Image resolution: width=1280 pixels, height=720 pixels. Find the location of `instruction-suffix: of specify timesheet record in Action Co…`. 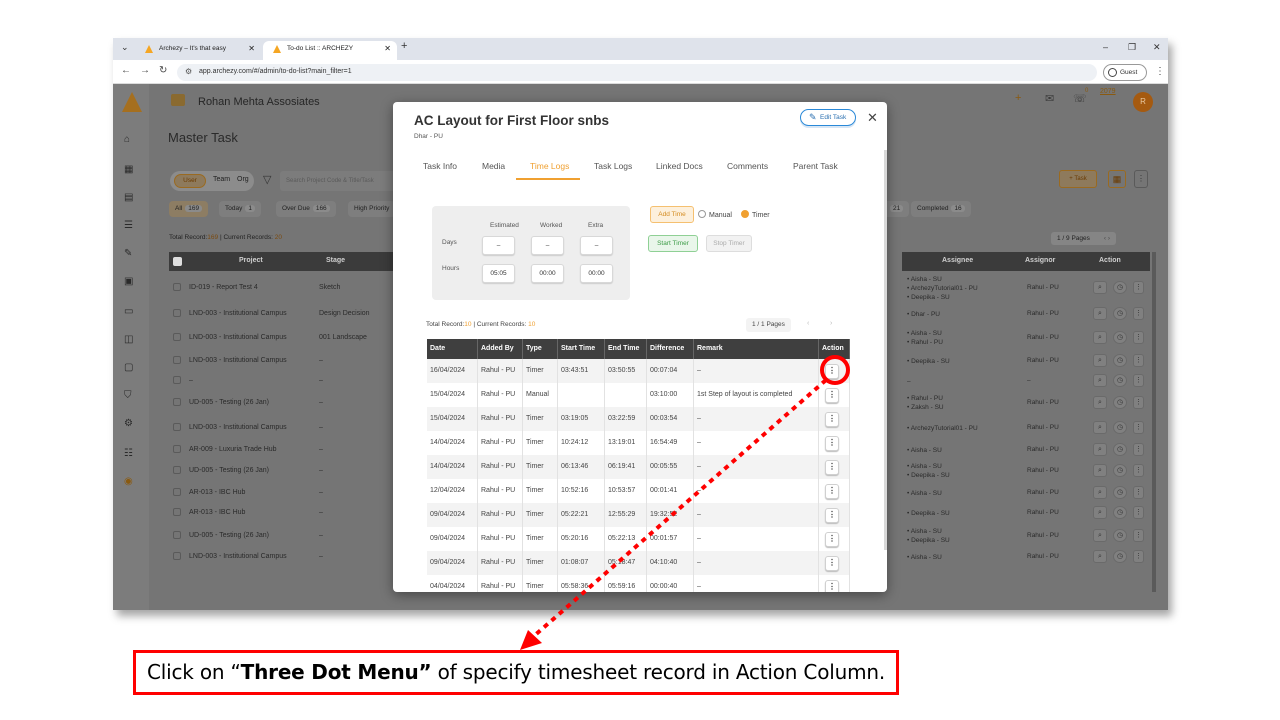

instruction-suffix: of specify timesheet record in Action Co… is located at coordinates (658, 672).